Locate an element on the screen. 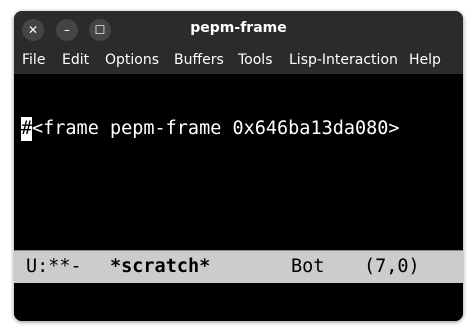  modeline-buffer-name: *scratch* is located at coordinates (160, 266).